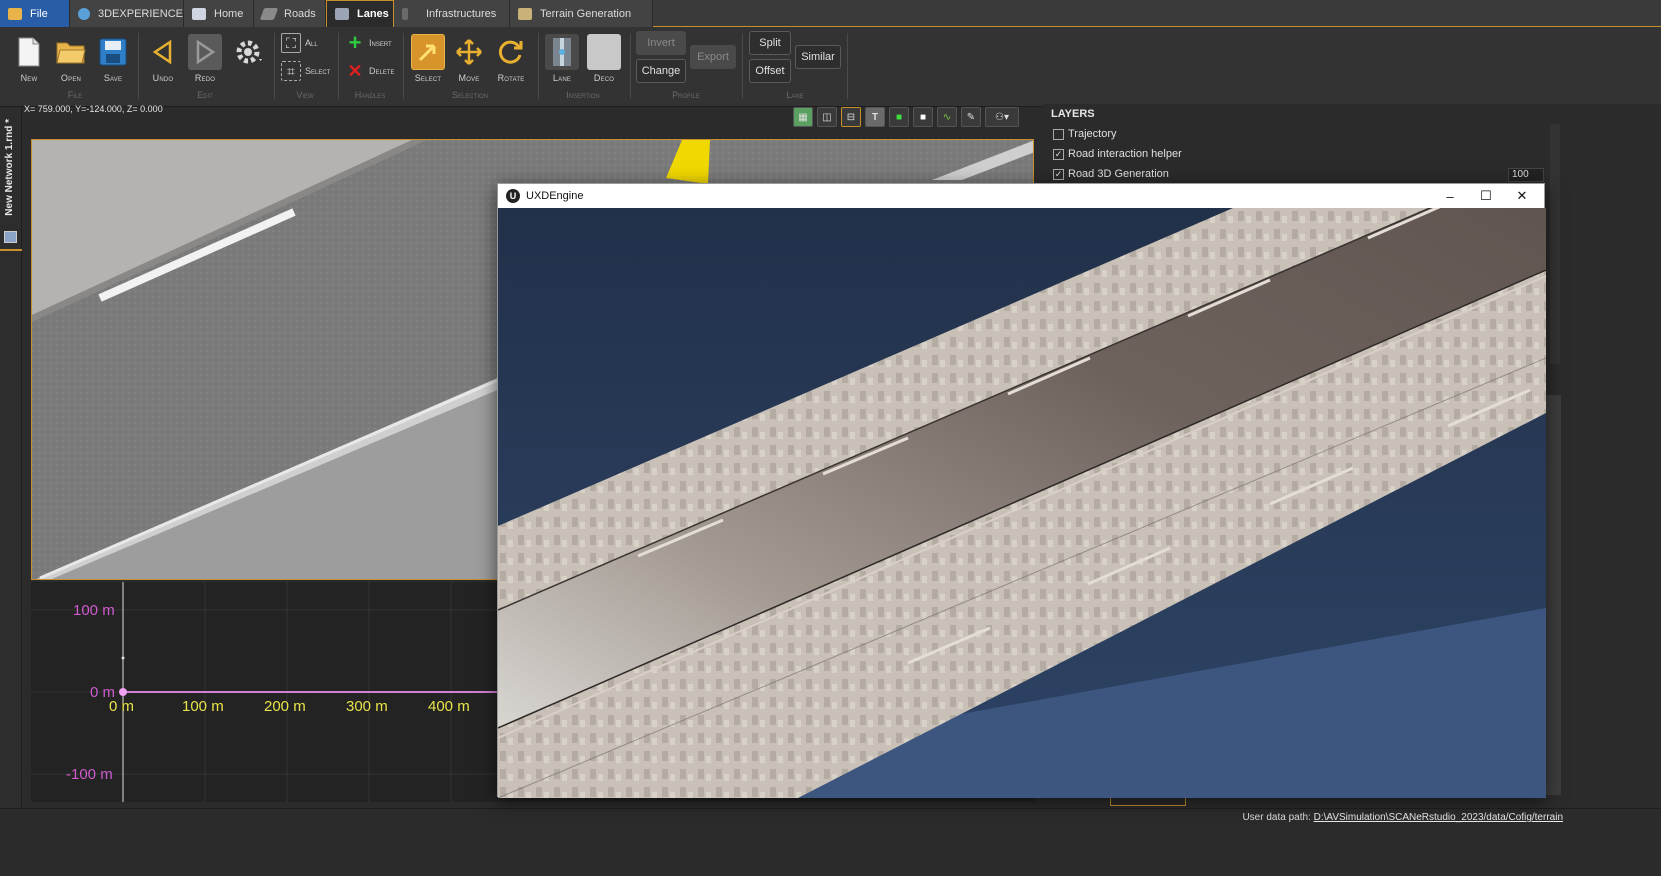  What do you see at coordinates (661, 43) in the screenshot?
I see `invert-profile-button: Invert` at bounding box center [661, 43].